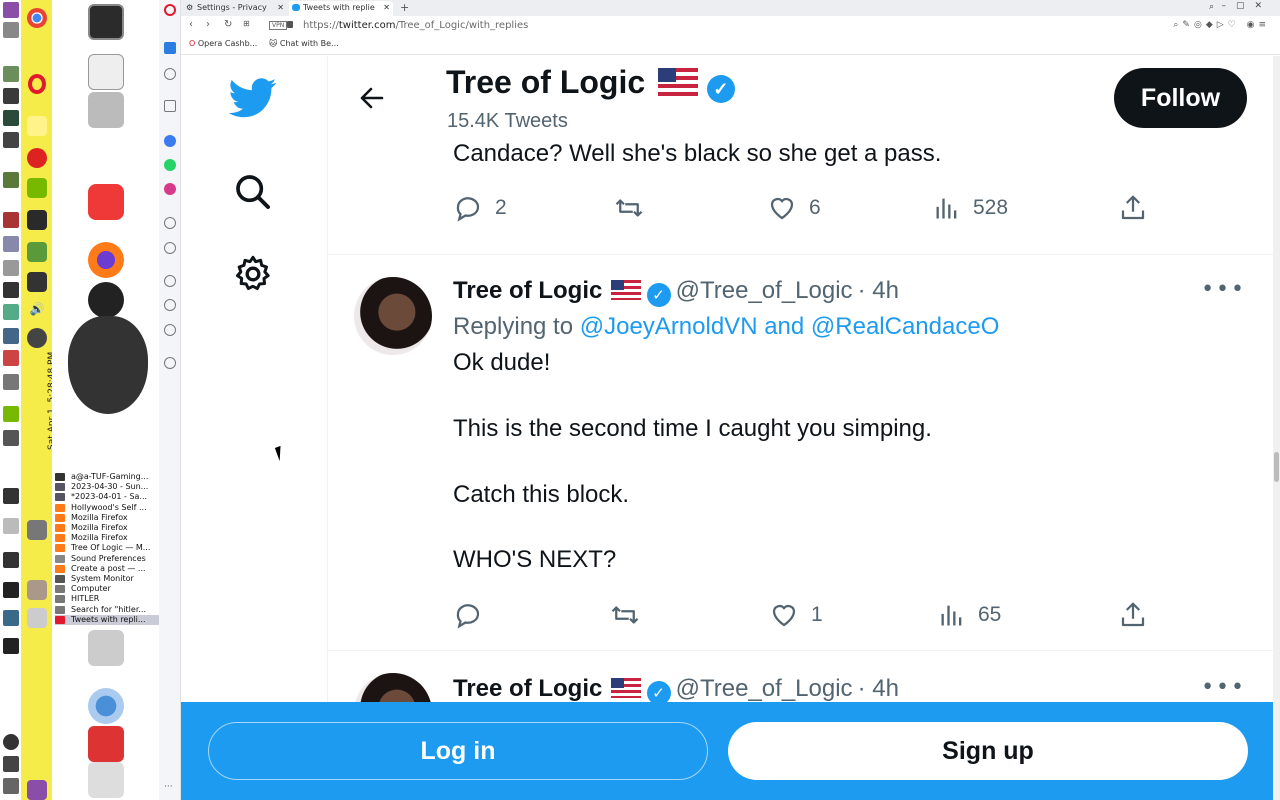  Describe the element at coordinates (107, 589) in the screenshot. I see `taskbar-item: Computer` at that location.